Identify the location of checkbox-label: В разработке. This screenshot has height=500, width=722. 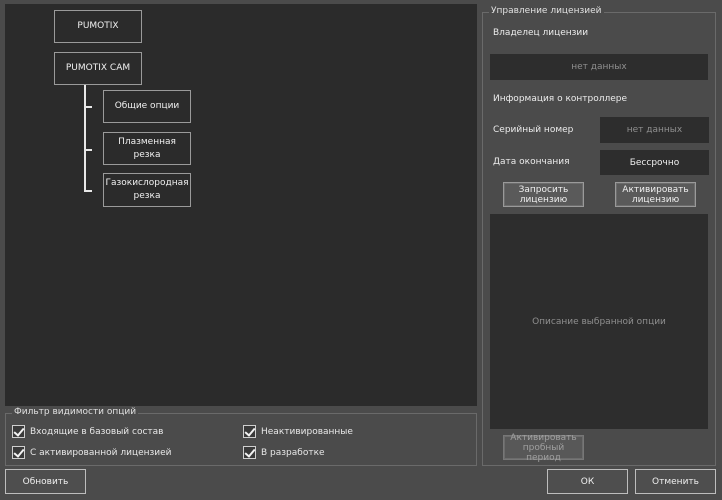
(293, 452).